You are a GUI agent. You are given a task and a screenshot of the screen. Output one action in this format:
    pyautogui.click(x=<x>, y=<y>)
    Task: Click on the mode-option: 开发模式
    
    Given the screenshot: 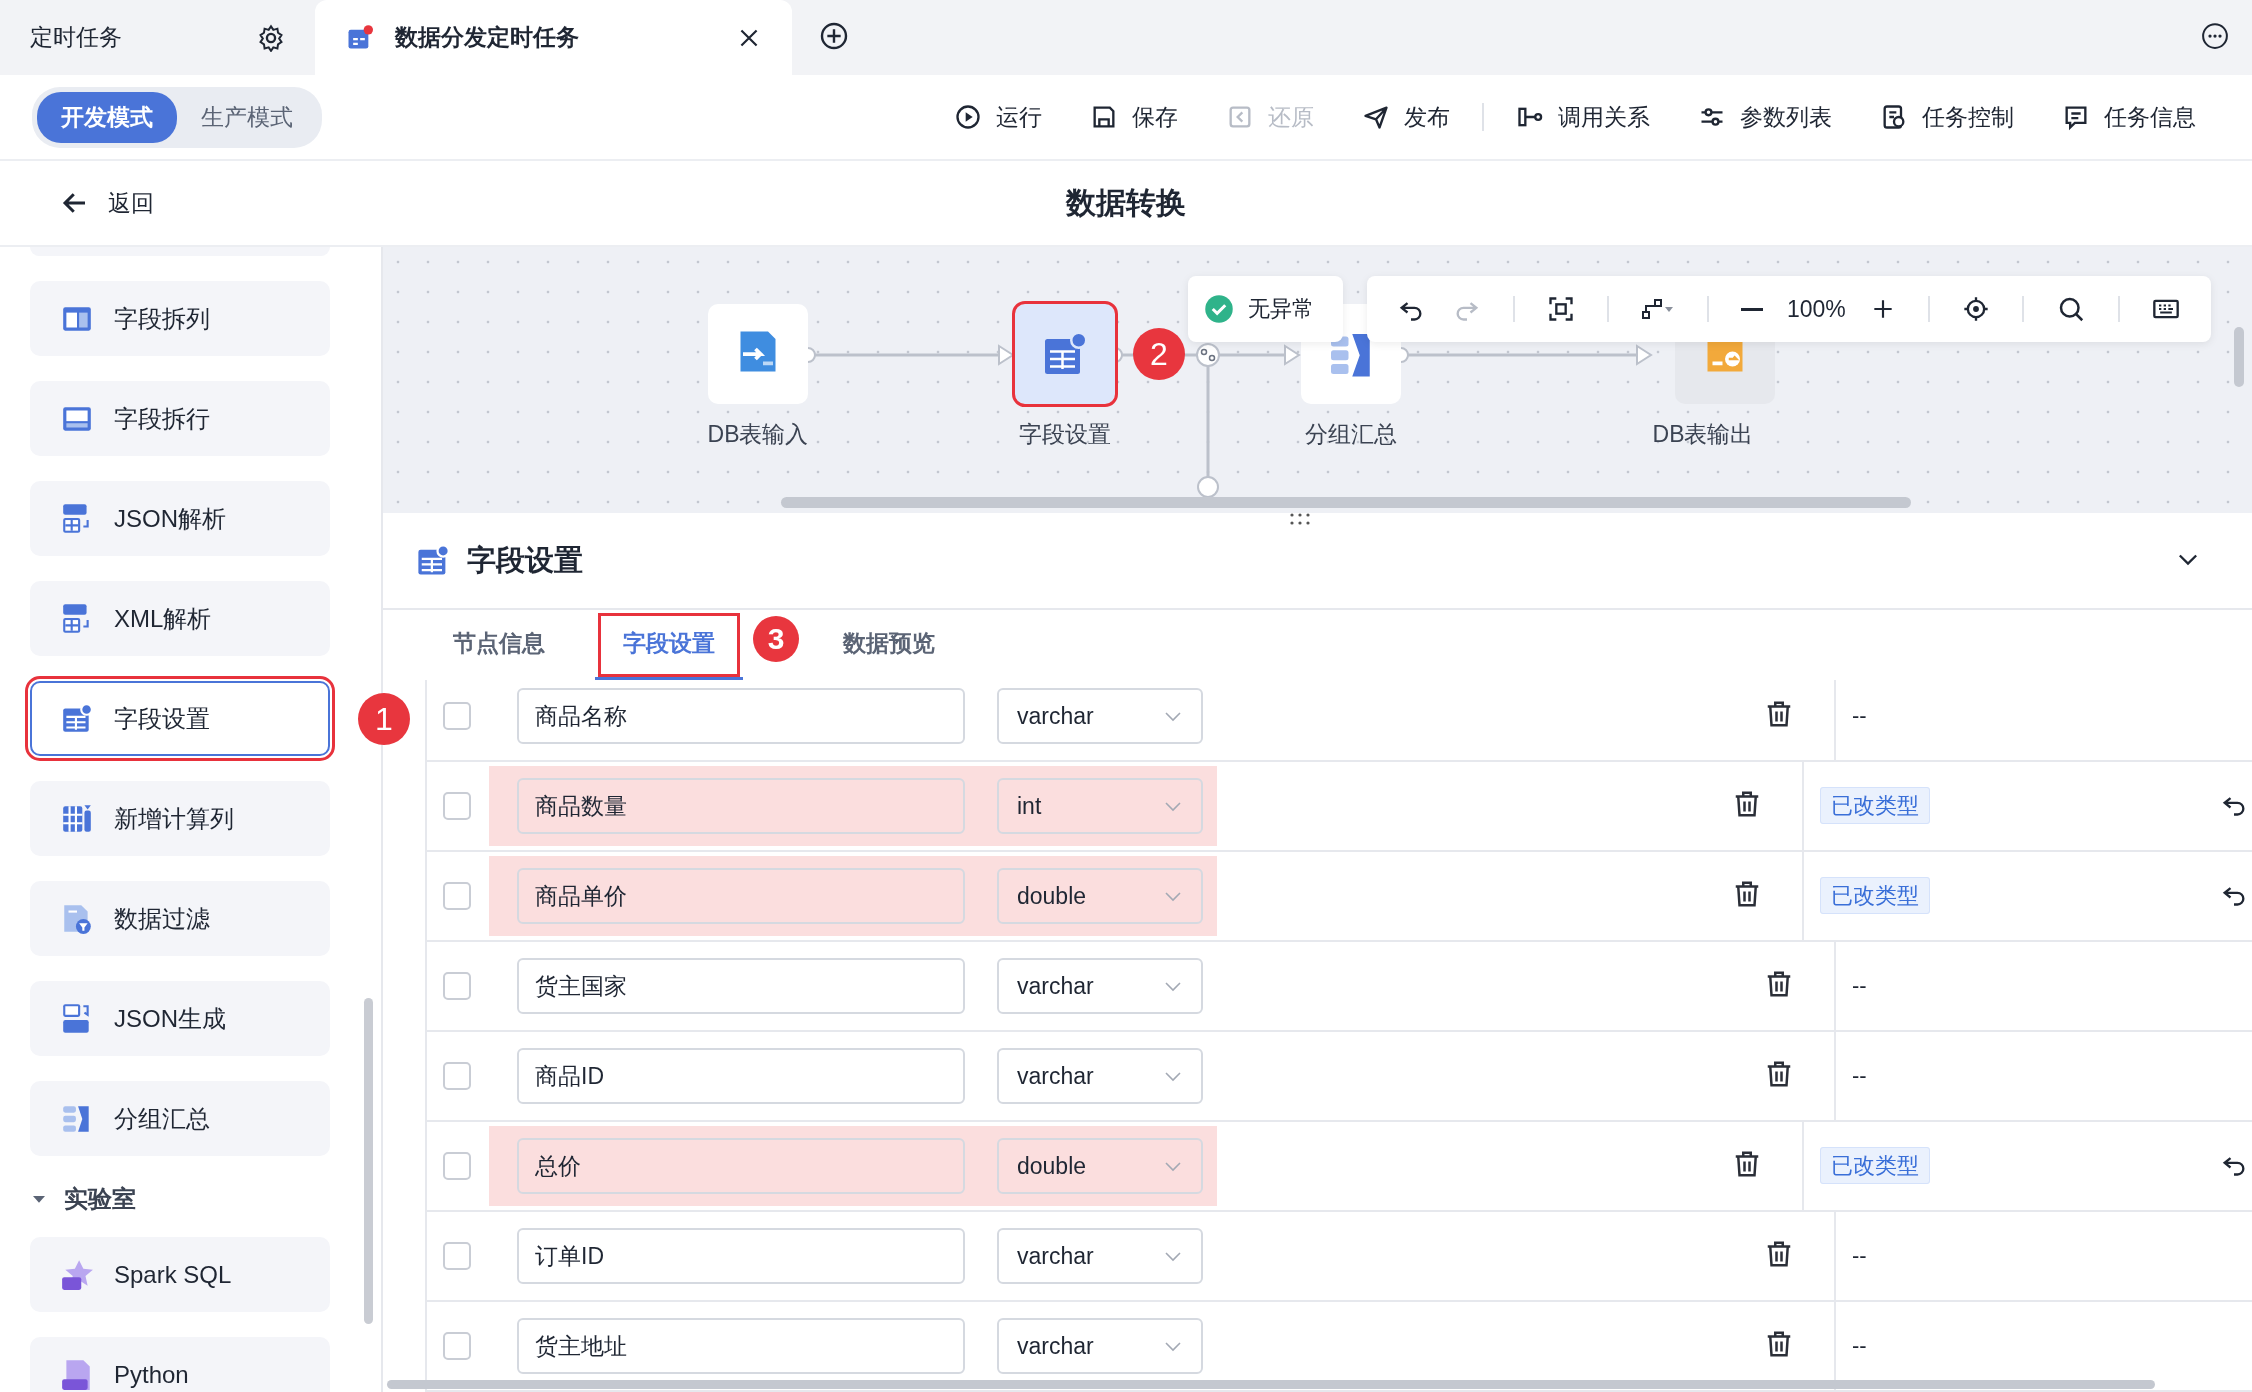 What is the action you would take?
    pyautogui.click(x=107, y=117)
    